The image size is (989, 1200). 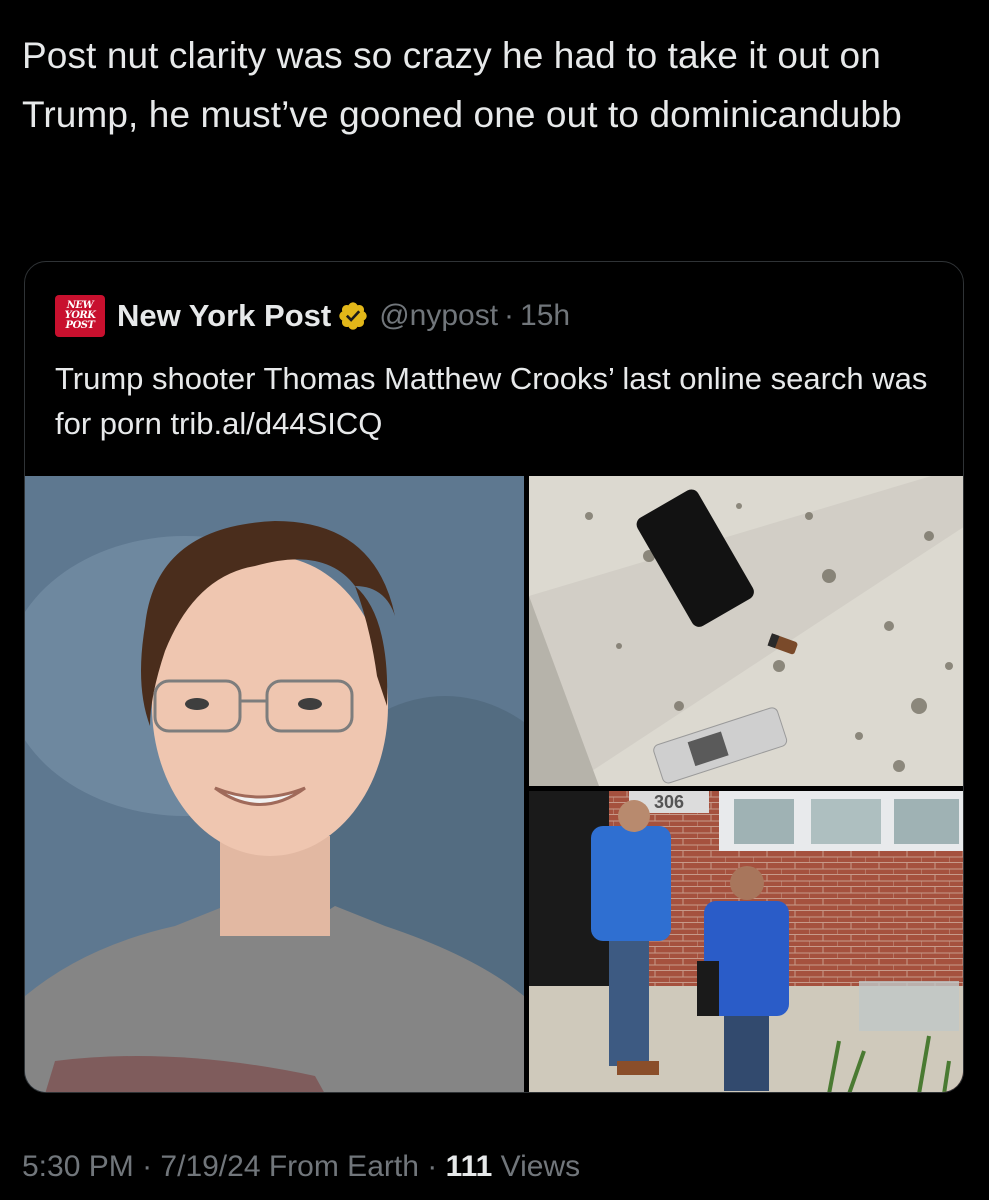 What do you see at coordinates (469, 1166) in the screenshot?
I see `views-count: 111` at bounding box center [469, 1166].